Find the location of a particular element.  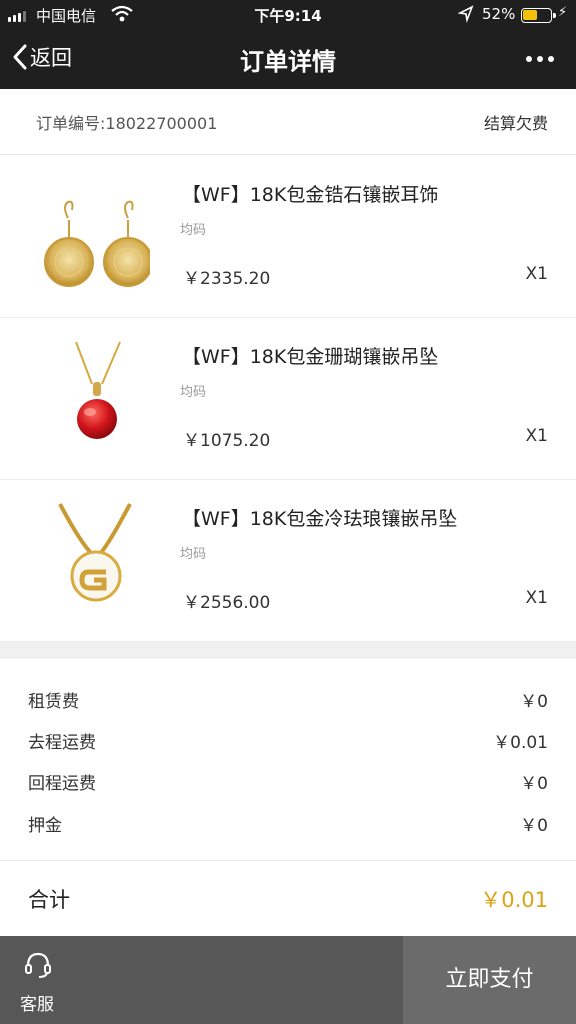

headset-icon is located at coordinates (38, 965).